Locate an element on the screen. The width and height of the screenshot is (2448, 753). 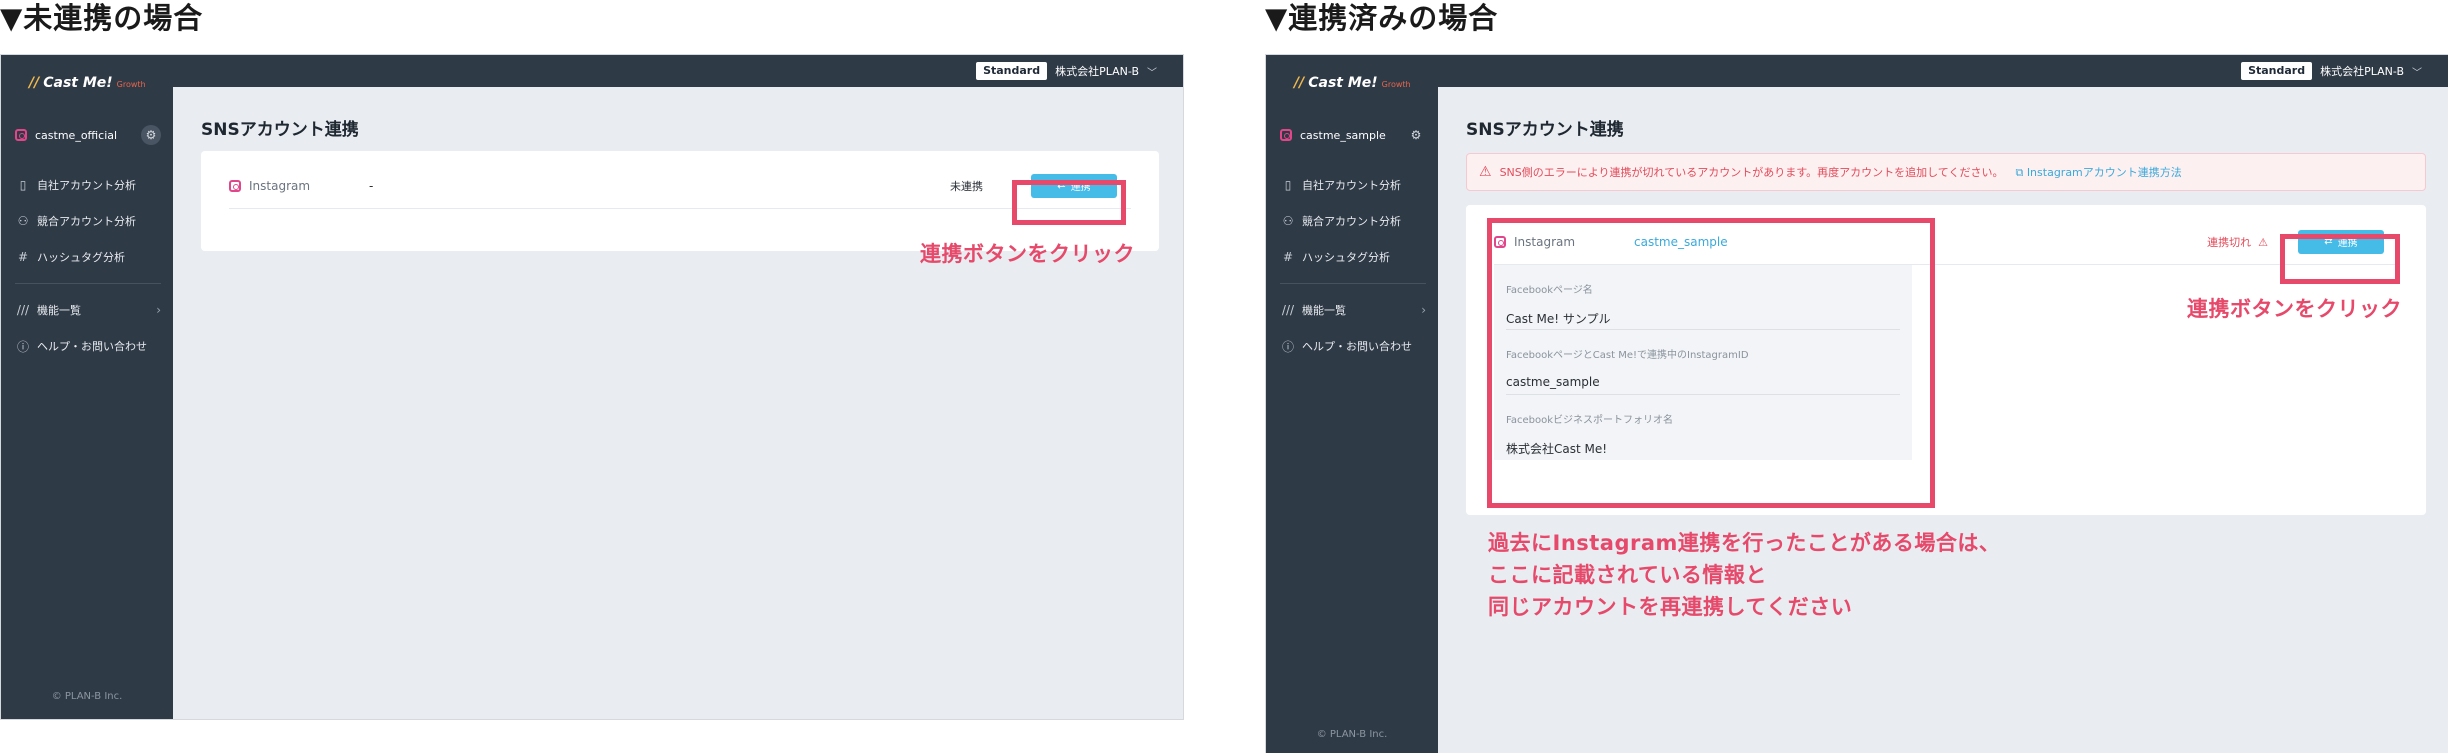
service-name: Instagram is located at coordinates (280, 185).